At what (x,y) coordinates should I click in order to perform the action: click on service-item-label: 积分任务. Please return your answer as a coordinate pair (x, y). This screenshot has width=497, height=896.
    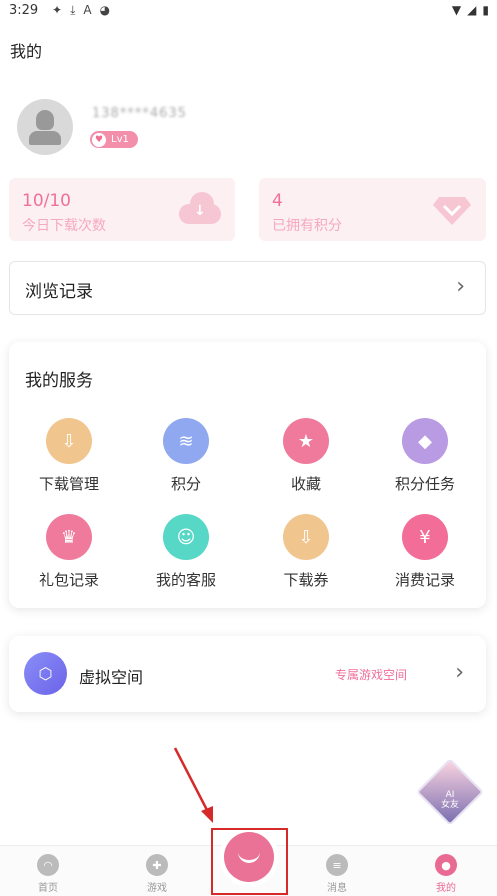
    Looking at the image, I should click on (424, 484).